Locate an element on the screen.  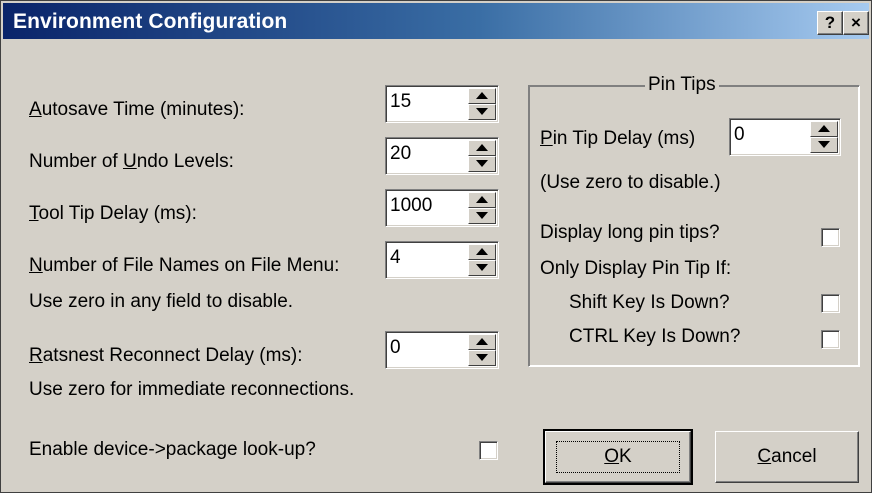
pin-tip-zero-note: (Use zero to disable.) is located at coordinates (630, 182).